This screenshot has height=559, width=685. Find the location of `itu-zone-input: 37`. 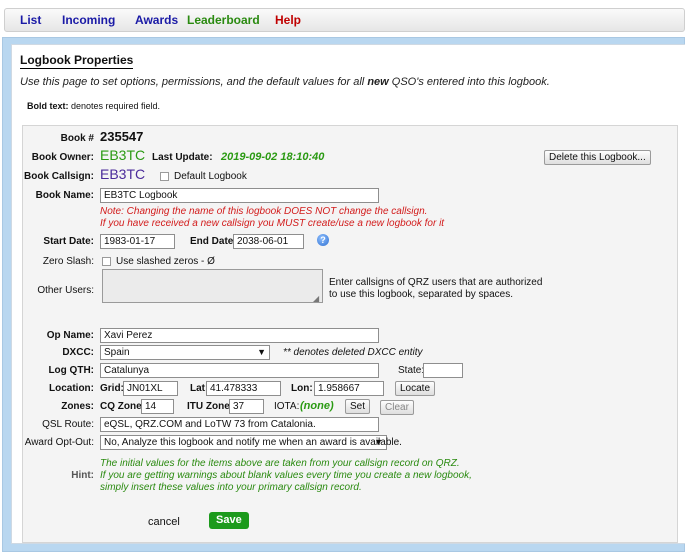

itu-zone-input: 37 is located at coordinates (246, 406).